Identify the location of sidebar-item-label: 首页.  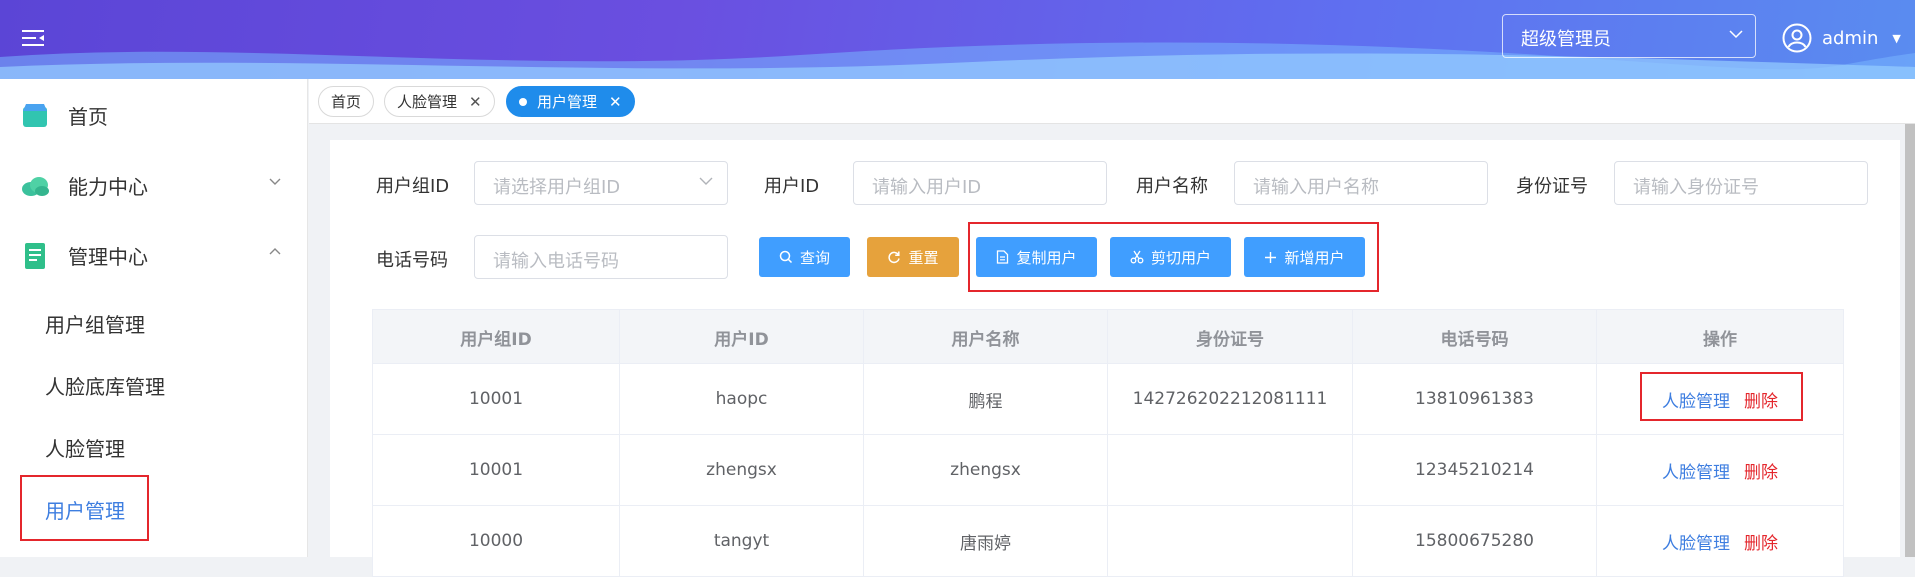
(88, 117).